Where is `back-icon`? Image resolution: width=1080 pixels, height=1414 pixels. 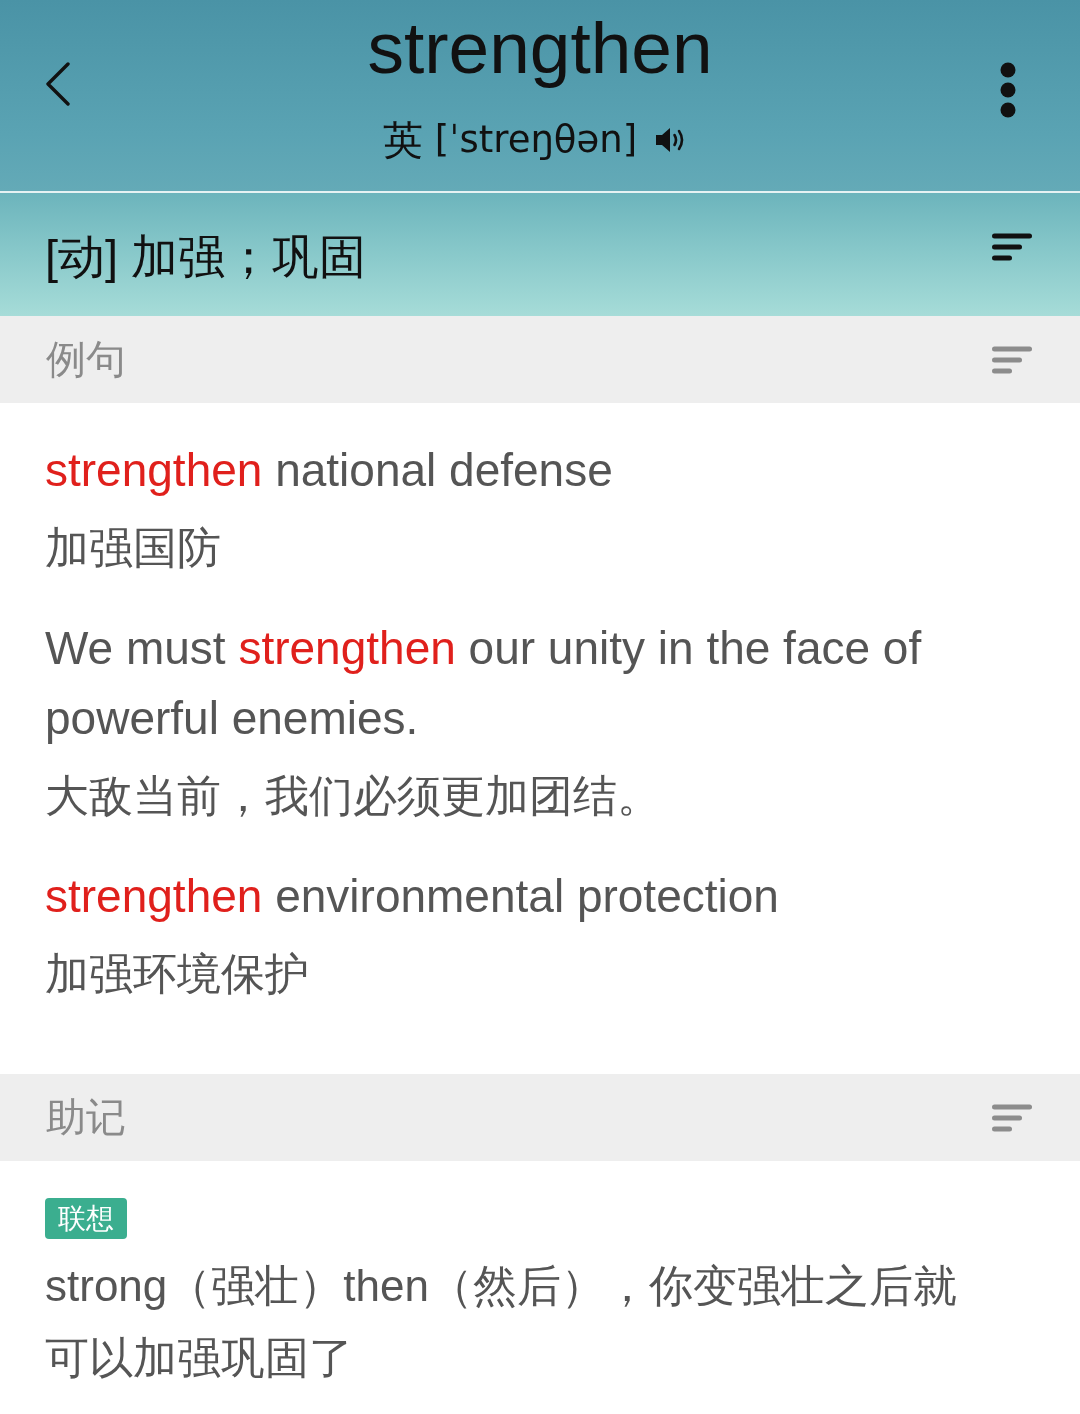
back-icon is located at coordinates (58, 83).